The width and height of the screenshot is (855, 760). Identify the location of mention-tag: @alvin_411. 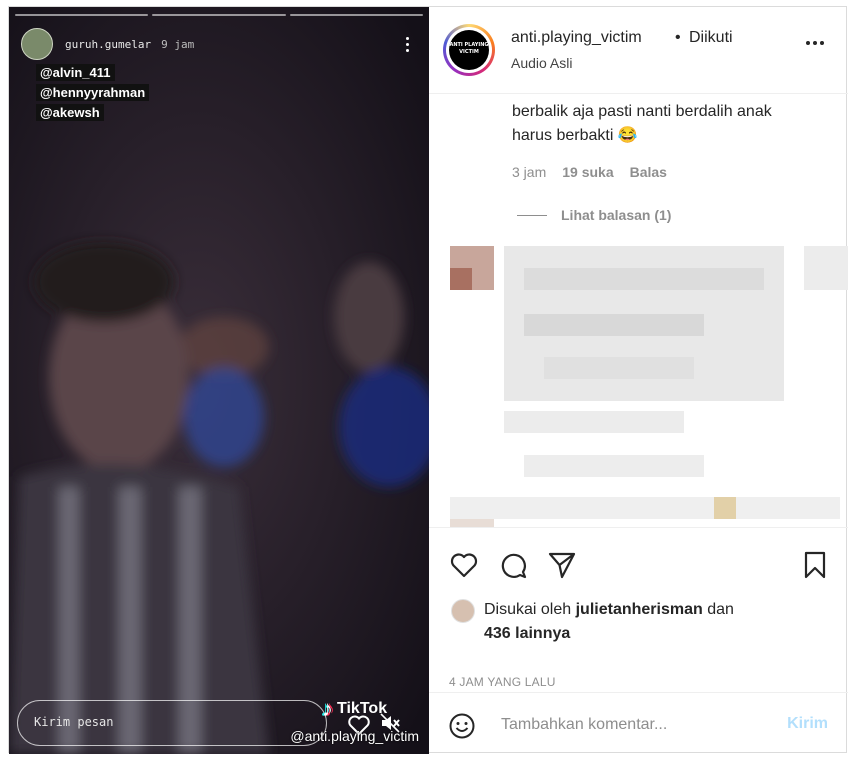
(75, 72).